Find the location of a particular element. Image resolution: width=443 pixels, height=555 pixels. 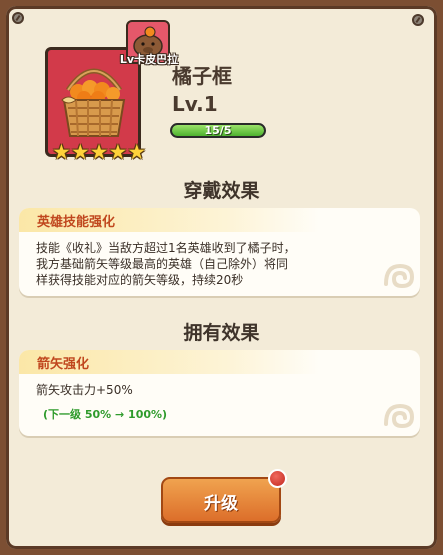

notification-dot-icon is located at coordinates (277, 478).